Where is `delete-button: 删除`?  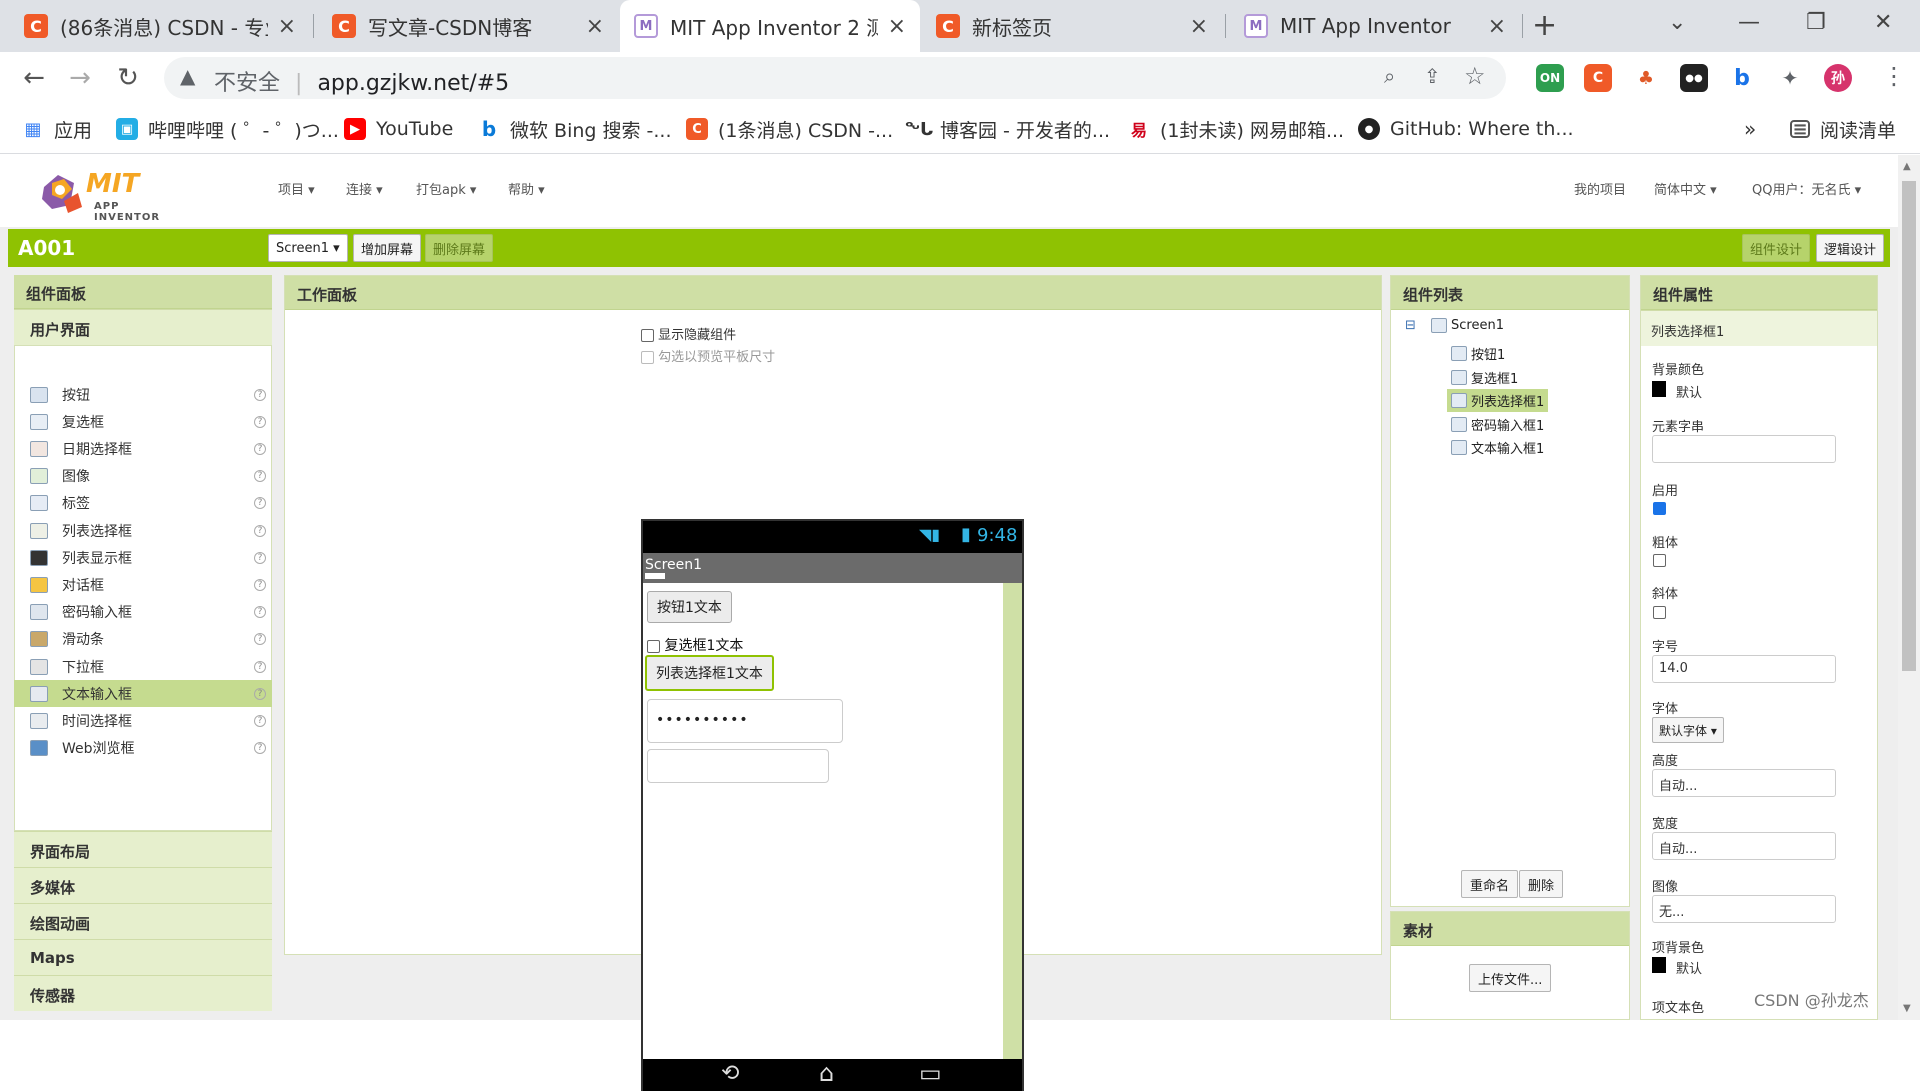 delete-button: 删除 is located at coordinates (1541, 884).